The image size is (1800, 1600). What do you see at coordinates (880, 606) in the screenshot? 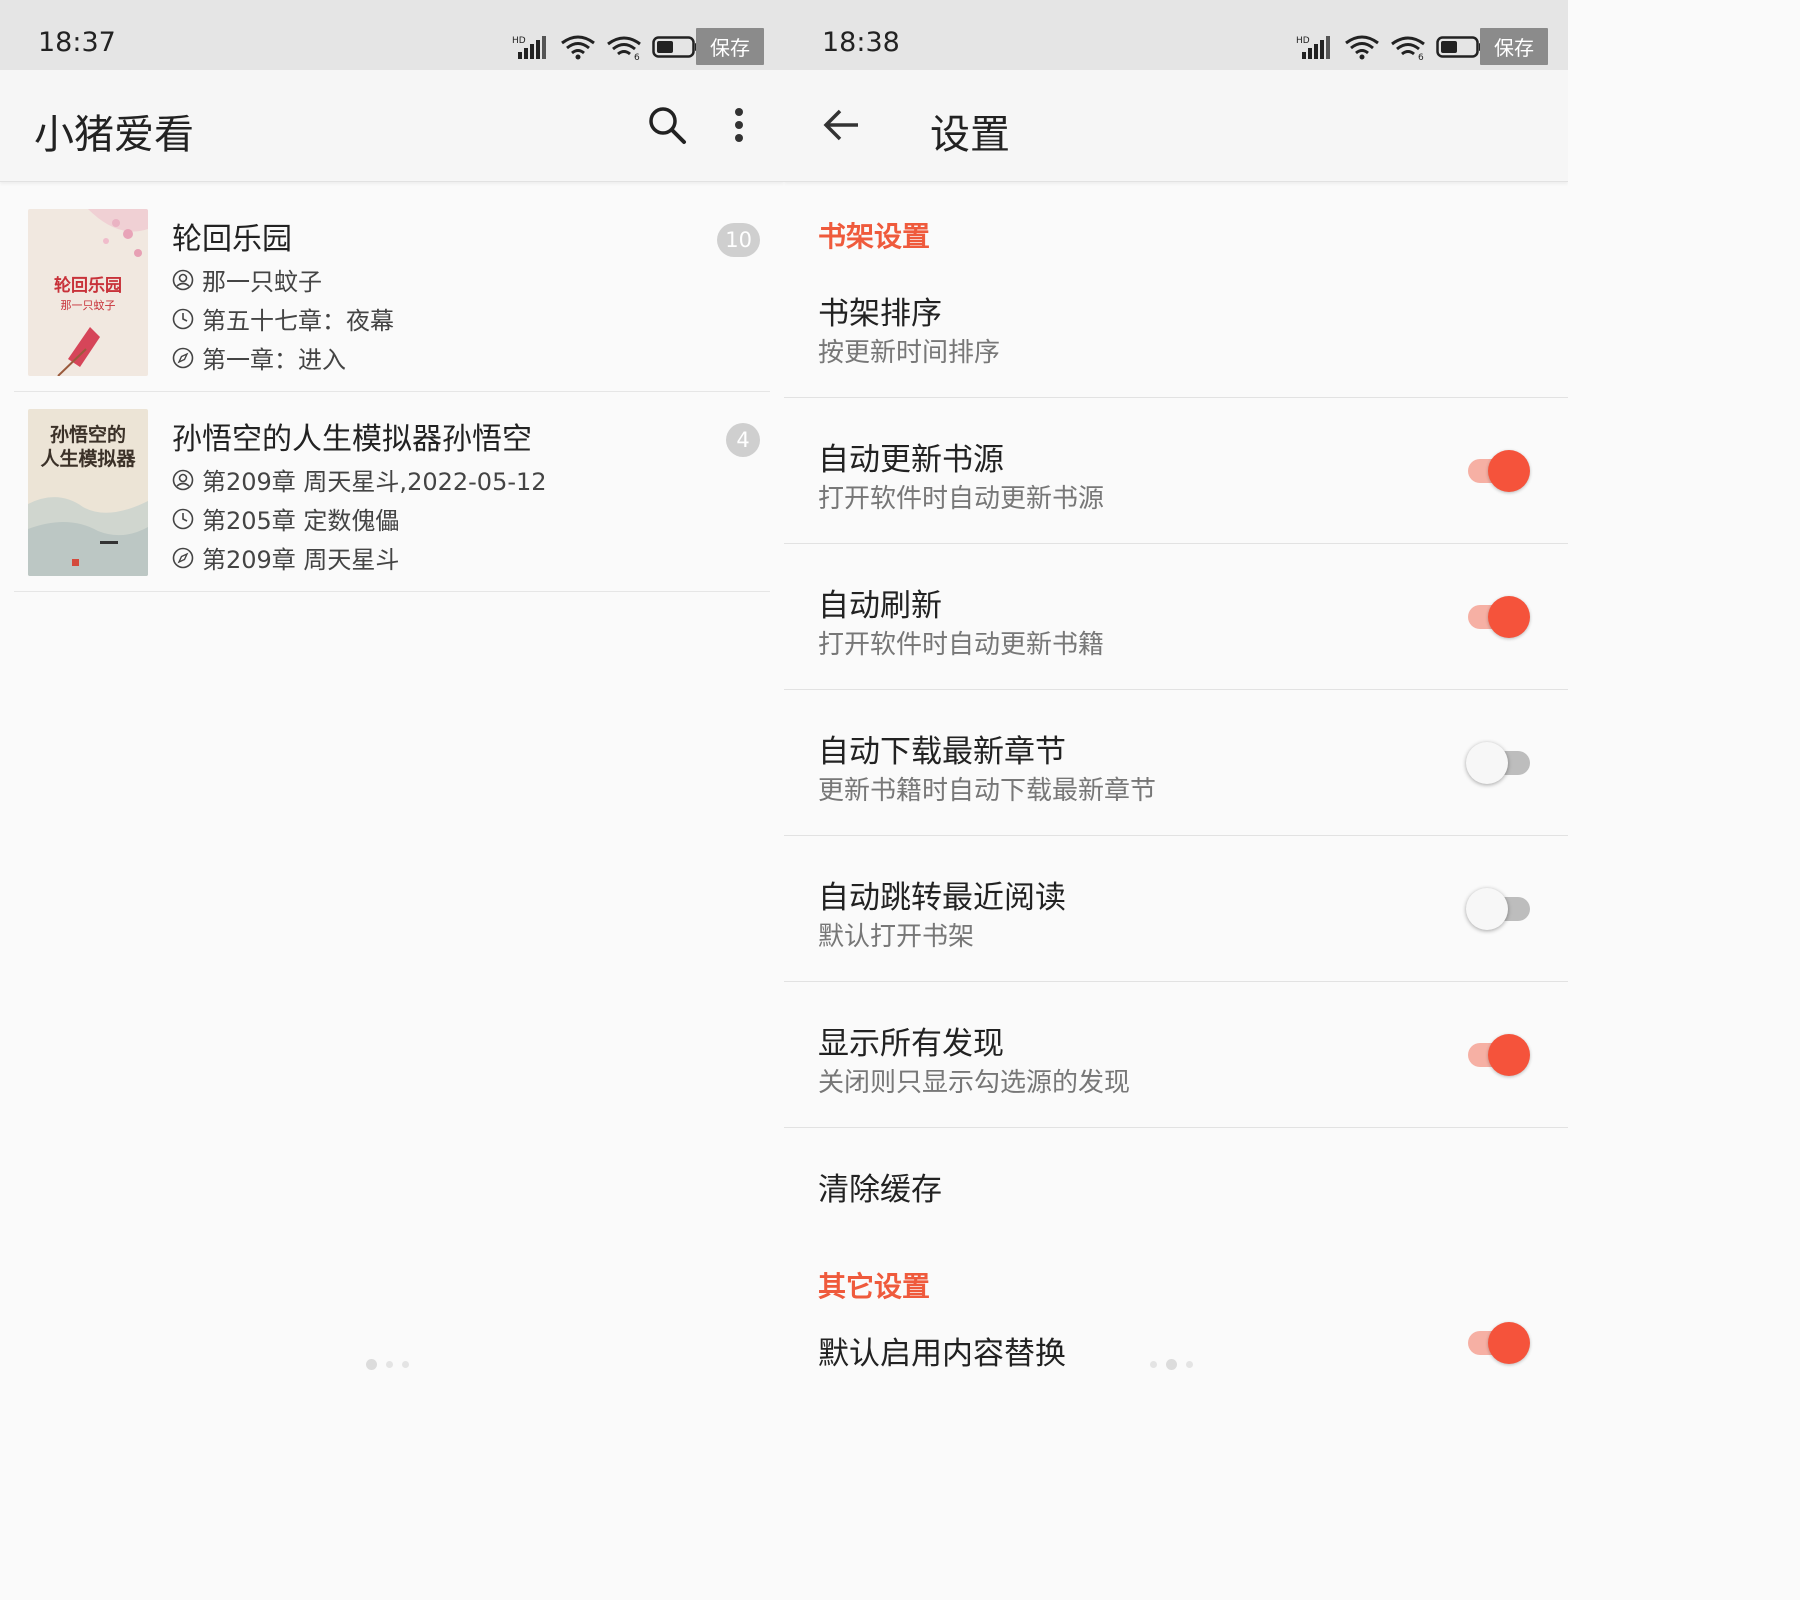
I see `pref-title: 自动刷新` at bounding box center [880, 606].